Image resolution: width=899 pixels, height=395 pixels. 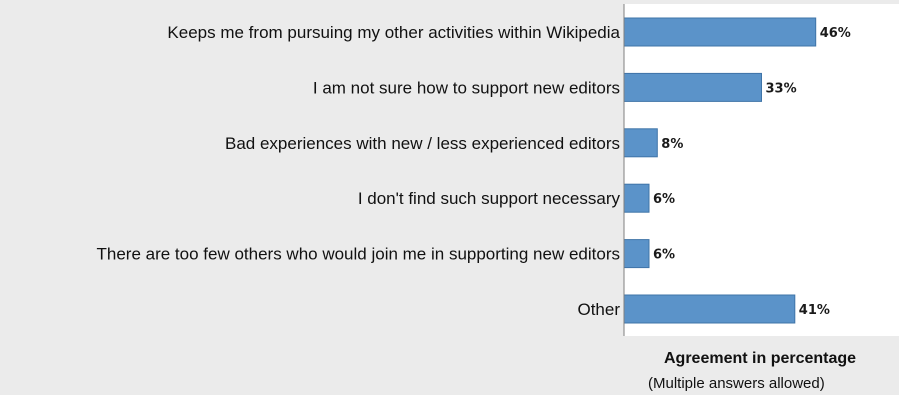 What do you see at coordinates (466, 87) in the screenshot?
I see `category-label: I am not sure how to support new editors` at bounding box center [466, 87].